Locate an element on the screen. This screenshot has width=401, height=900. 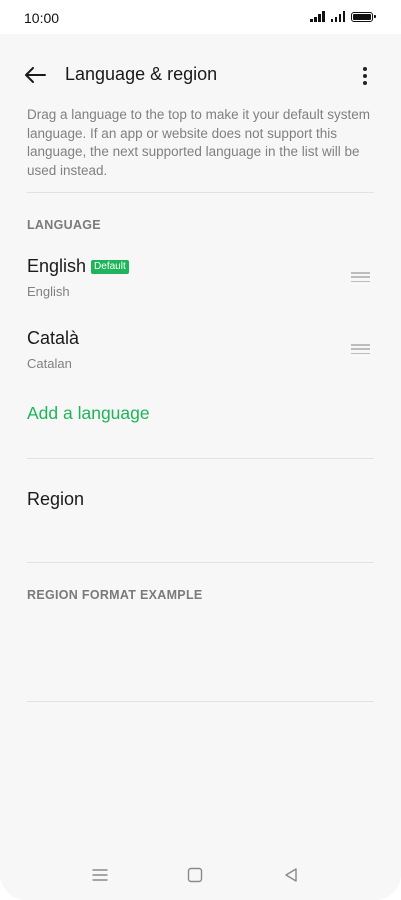
arrow-left-icon is located at coordinates (35, 75).